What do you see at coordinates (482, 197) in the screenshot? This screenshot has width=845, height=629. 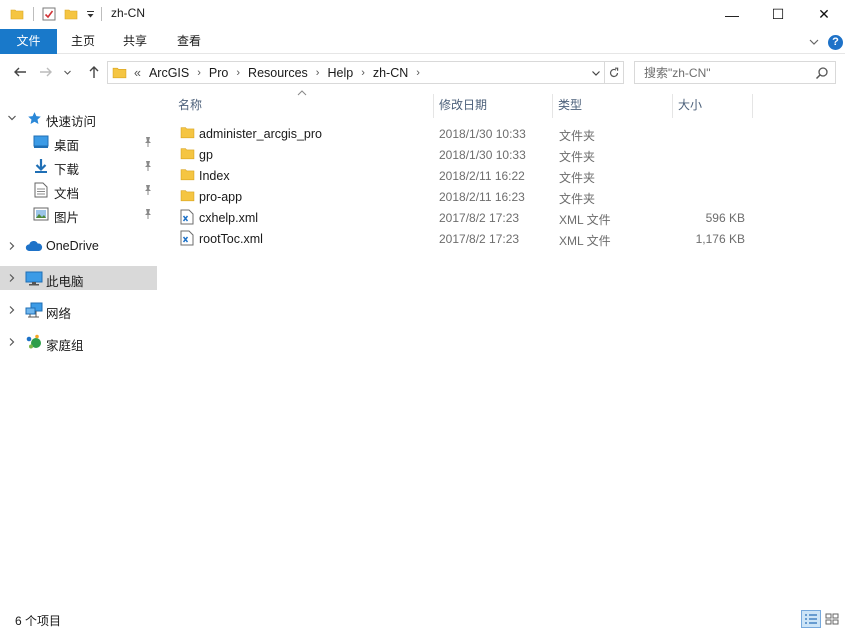 I see `file-date: 2018/2/11 16:23` at bounding box center [482, 197].